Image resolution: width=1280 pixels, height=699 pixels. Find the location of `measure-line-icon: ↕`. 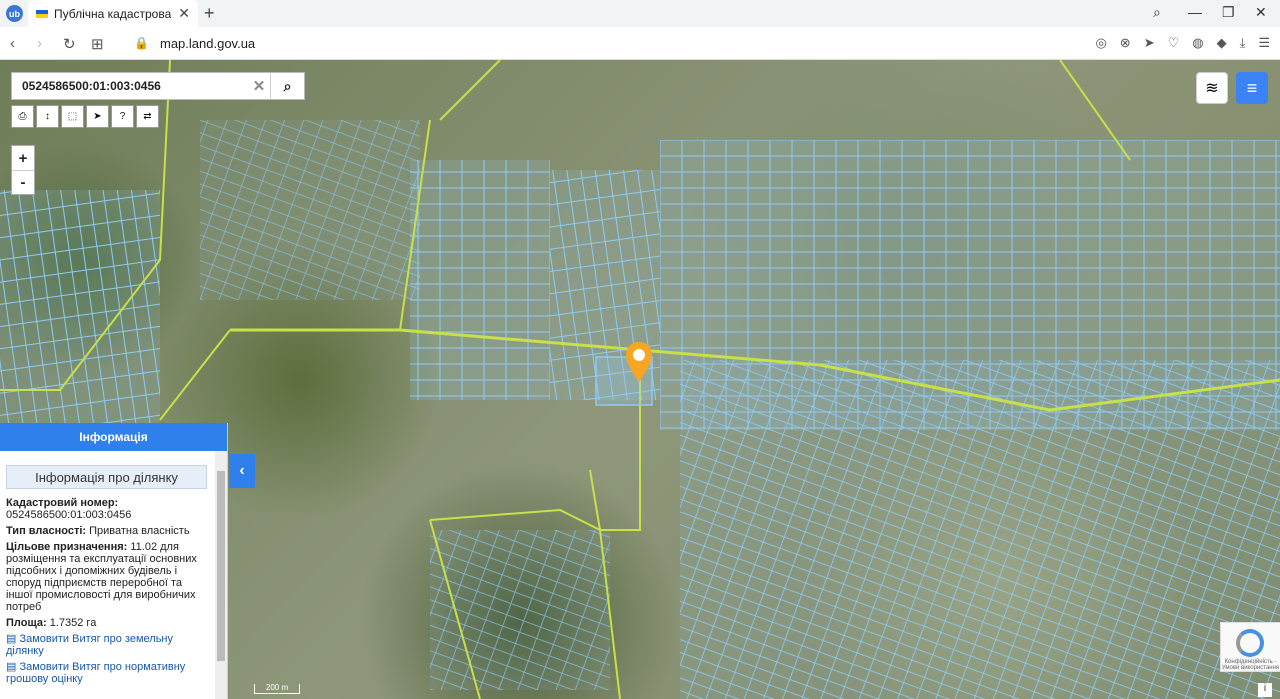

measure-line-icon: ↕ is located at coordinates (47, 116).